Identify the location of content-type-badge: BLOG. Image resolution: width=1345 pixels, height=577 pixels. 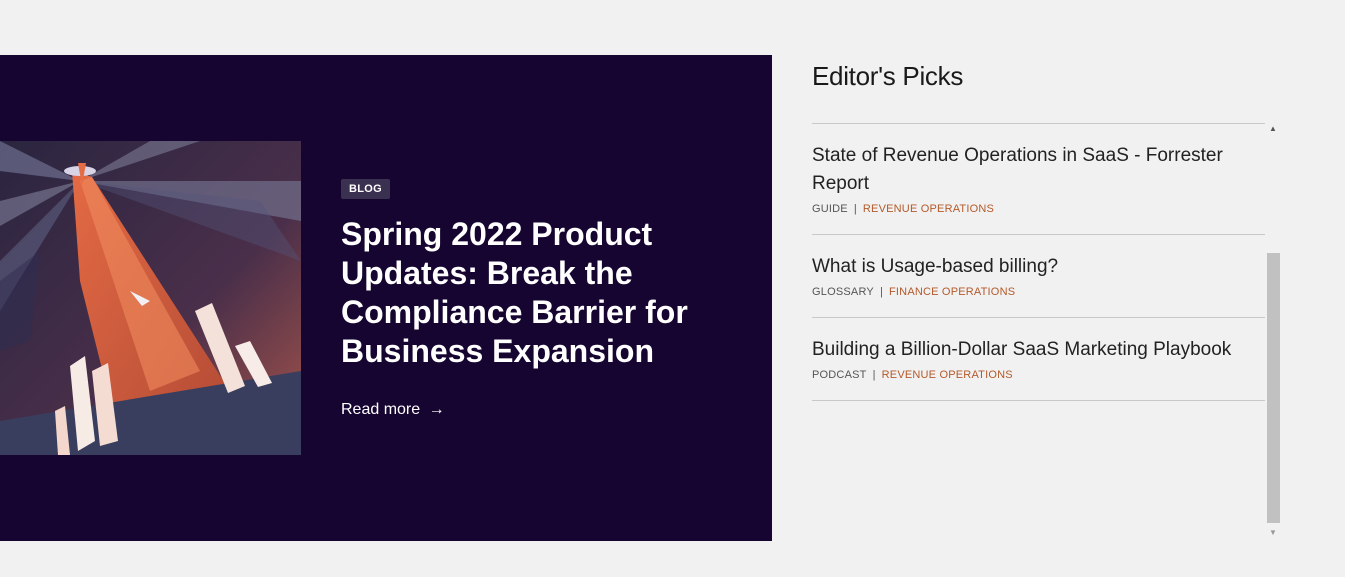
(365, 189).